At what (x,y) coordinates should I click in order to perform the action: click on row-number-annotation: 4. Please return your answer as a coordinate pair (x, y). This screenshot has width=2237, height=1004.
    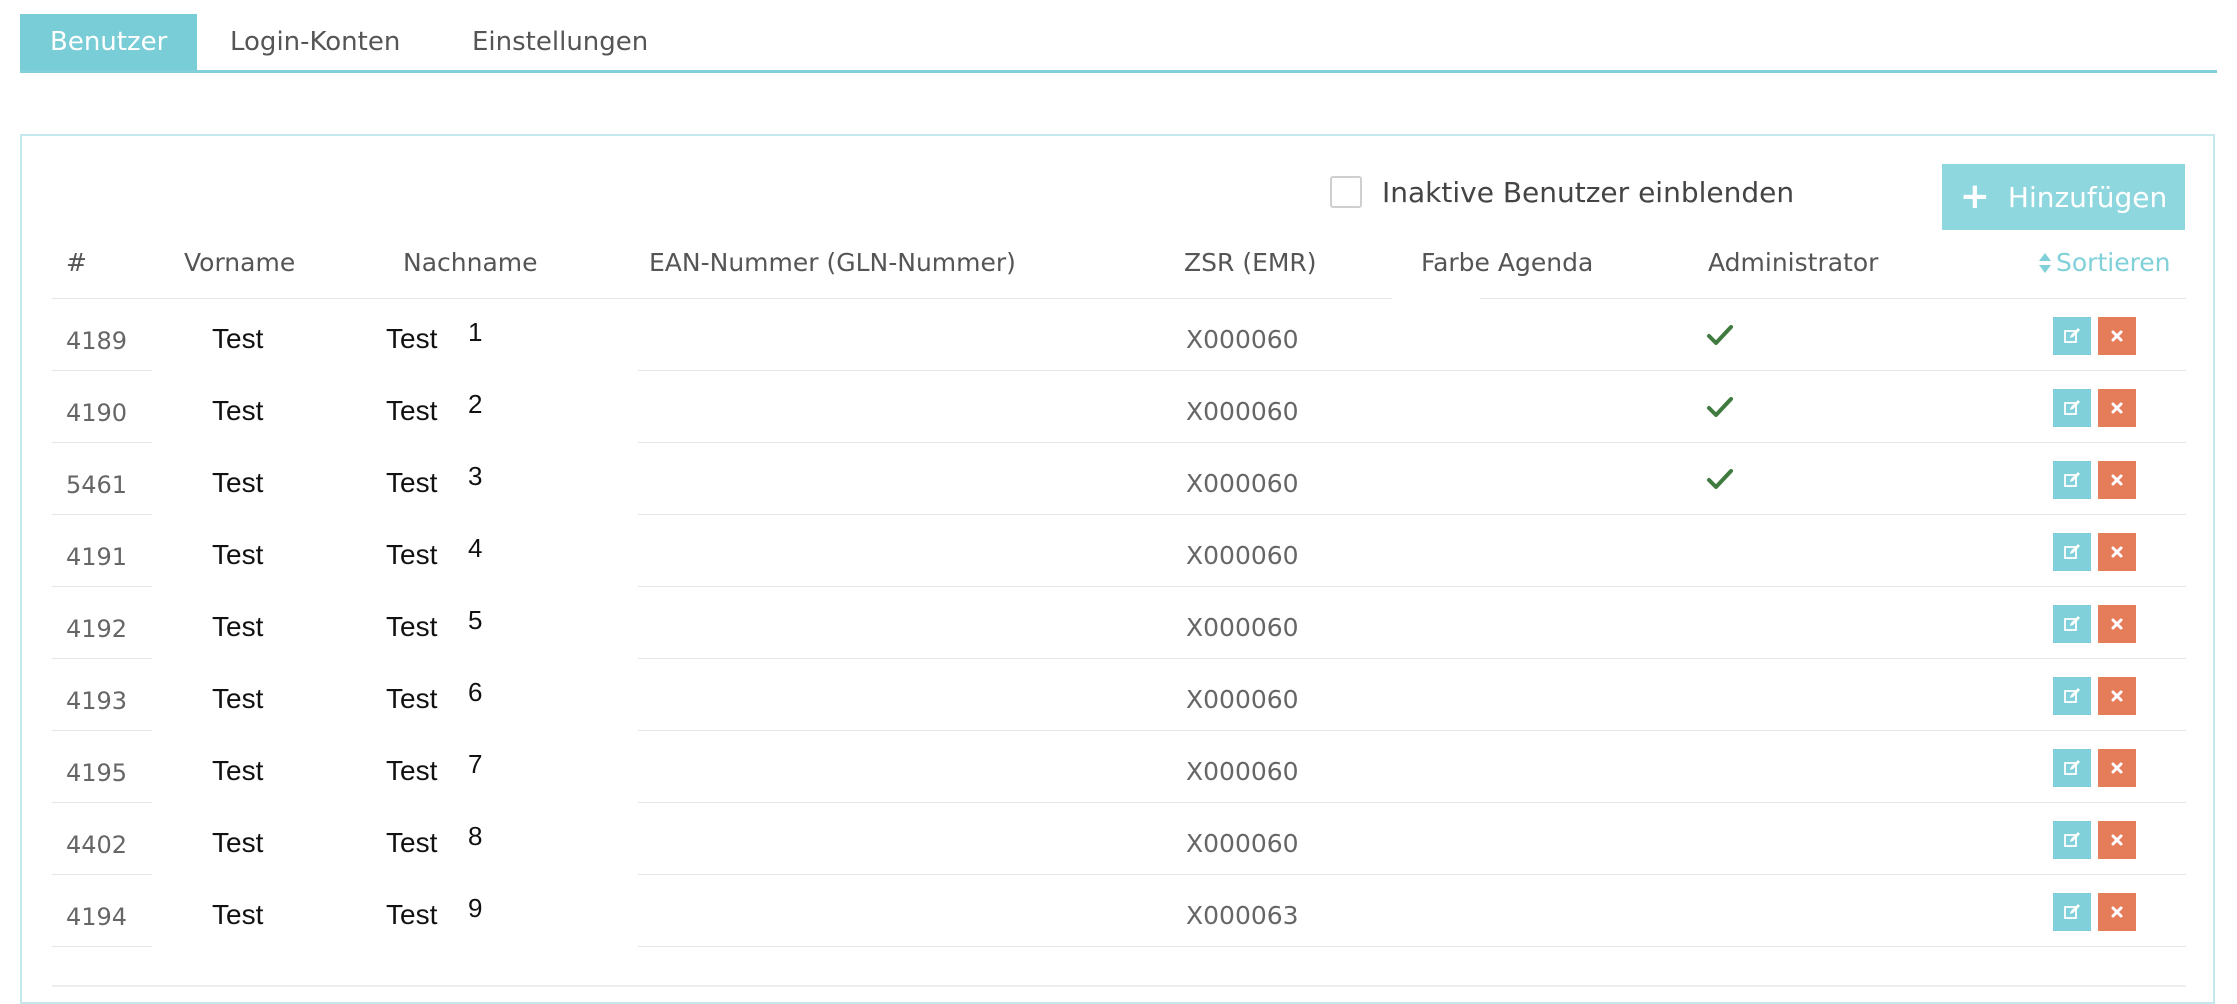
    Looking at the image, I should click on (475, 548).